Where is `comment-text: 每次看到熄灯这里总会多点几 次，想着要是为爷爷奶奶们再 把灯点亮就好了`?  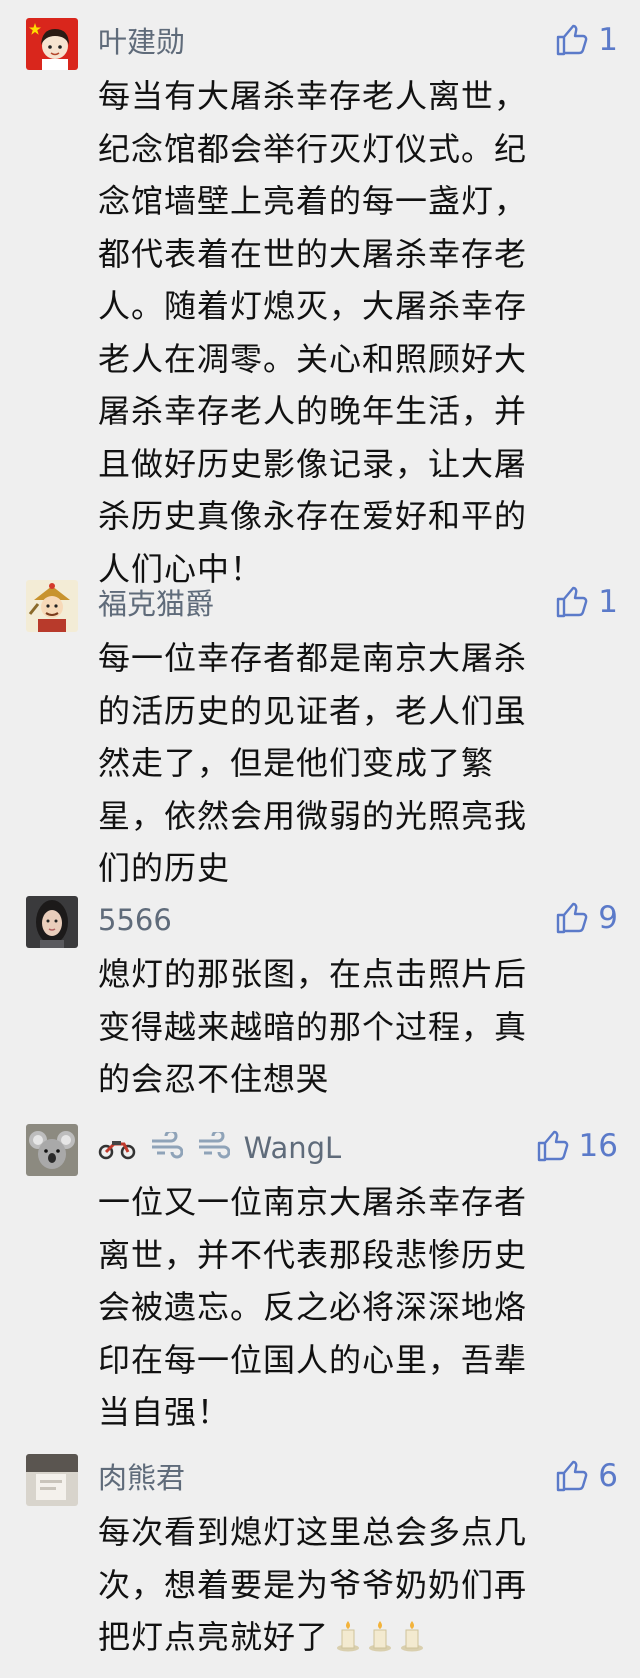 comment-text: 每次看到熄灯这里总会多点几 次，想着要是为爷爷奶奶们再 把灯点亮就好了 is located at coordinates (358, 1587).